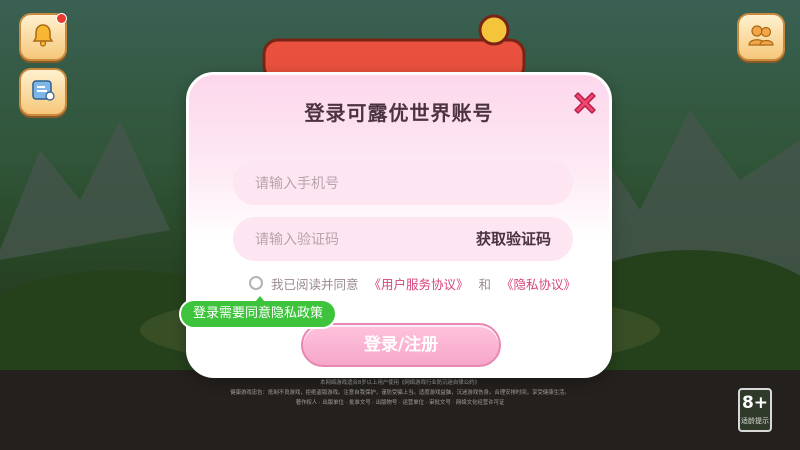 The height and width of the screenshot is (450, 800). What do you see at coordinates (755, 421) in the screenshot?
I see `age-rating-caption: 适龄提示` at bounding box center [755, 421].